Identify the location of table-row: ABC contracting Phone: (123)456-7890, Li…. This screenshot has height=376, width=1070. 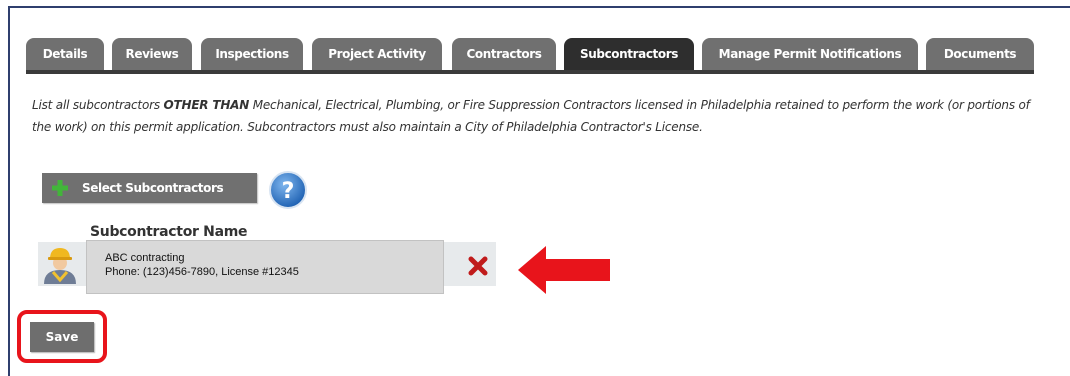
(267, 267).